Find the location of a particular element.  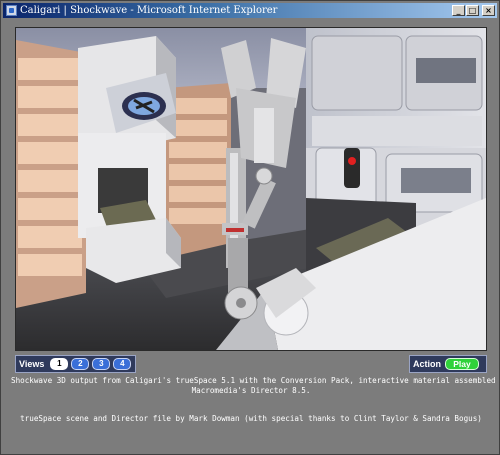

views-label: Views is located at coordinates (32, 364).